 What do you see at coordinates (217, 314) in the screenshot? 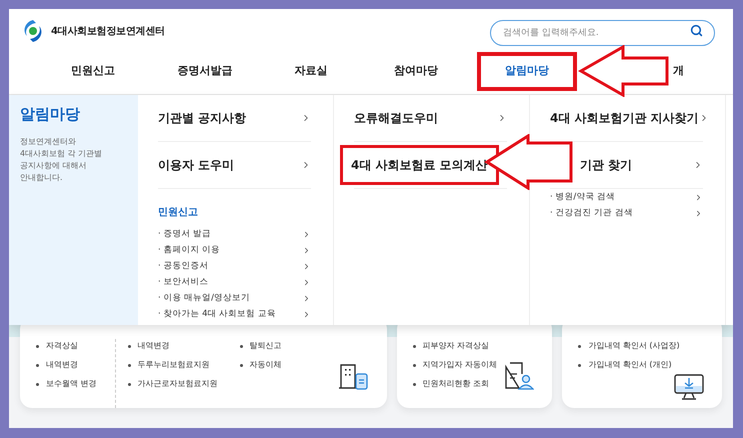
I see `submenu-link: · 찾아가는 4대 사회보험 교육` at bounding box center [217, 314].